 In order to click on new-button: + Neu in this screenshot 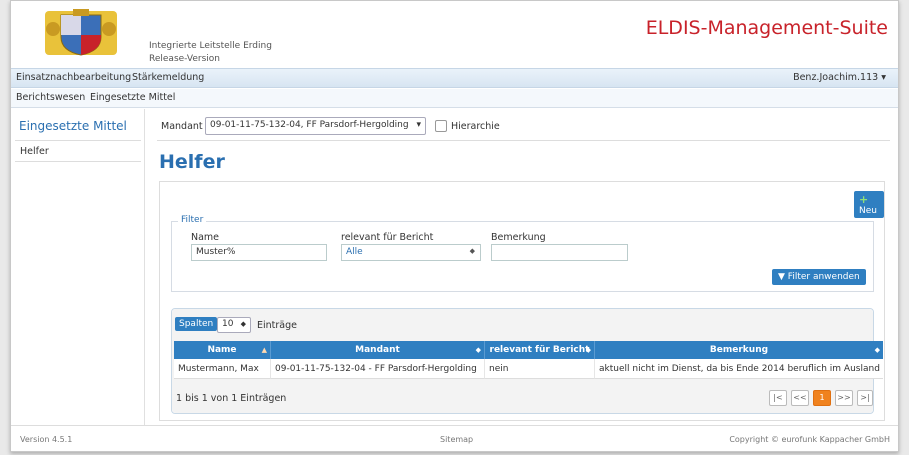, I will do `click(869, 204)`.